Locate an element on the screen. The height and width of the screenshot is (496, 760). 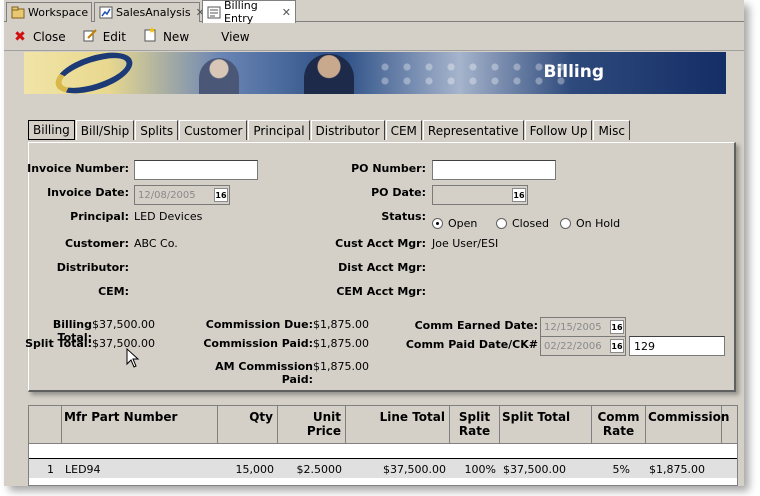
cell-split-total: $37,500.00 is located at coordinates (534, 469).